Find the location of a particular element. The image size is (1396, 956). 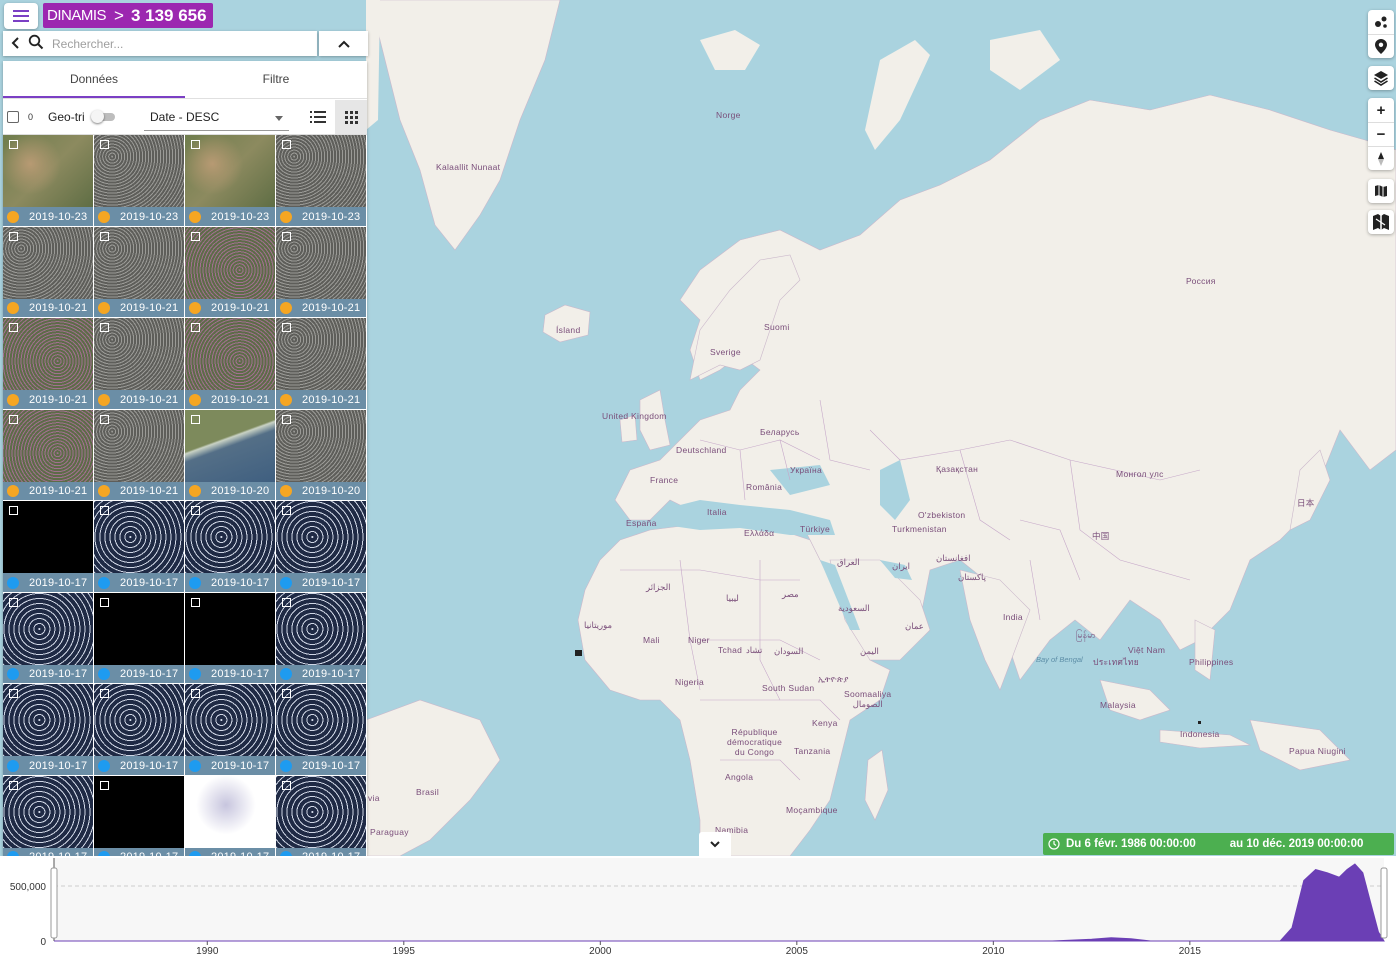

list-view-button is located at coordinates (318, 117).